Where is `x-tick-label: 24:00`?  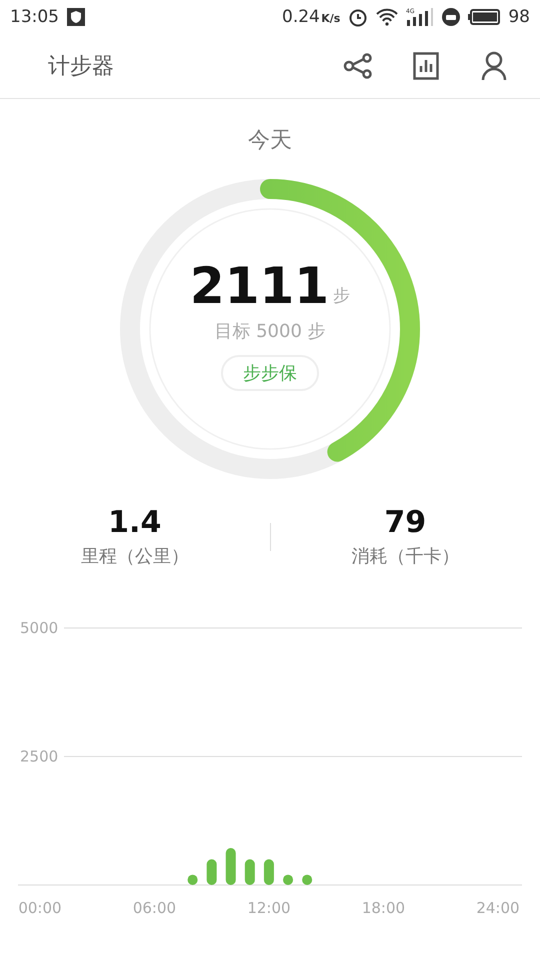 x-tick-label: 24:00 is located at coordinates (498, 907).